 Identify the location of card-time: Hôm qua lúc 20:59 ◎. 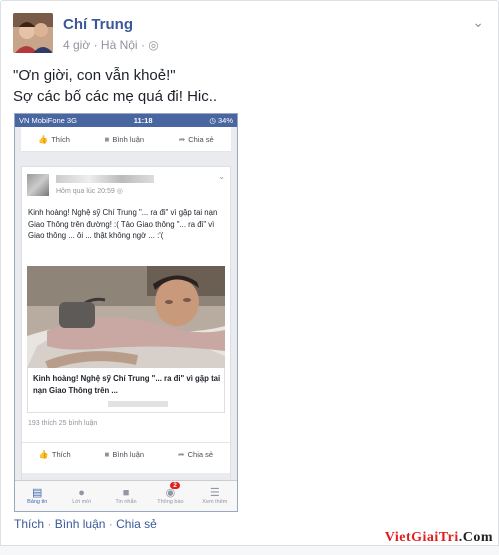
(89, 191).